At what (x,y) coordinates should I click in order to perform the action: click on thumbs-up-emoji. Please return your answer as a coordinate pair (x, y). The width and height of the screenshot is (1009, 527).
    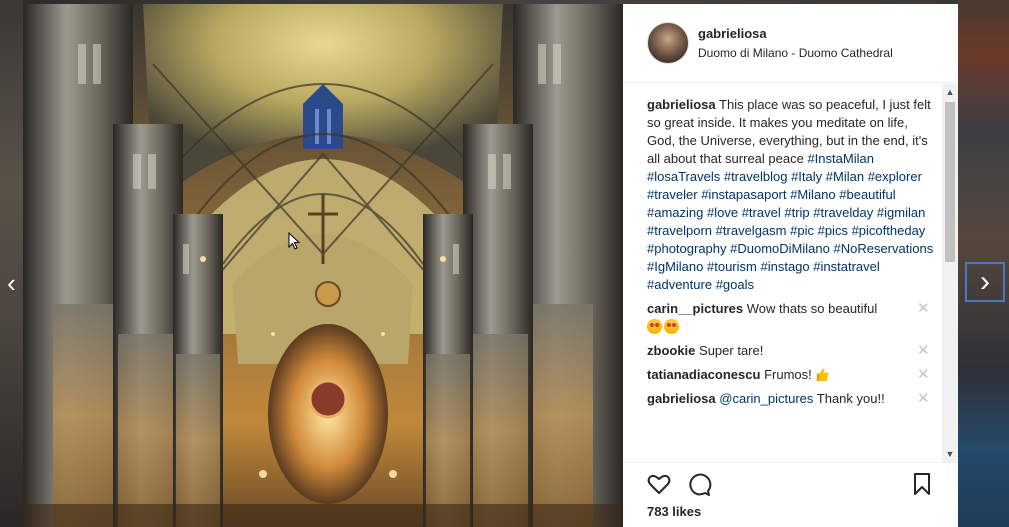
    Looking at the image, I should click on (823, 375).